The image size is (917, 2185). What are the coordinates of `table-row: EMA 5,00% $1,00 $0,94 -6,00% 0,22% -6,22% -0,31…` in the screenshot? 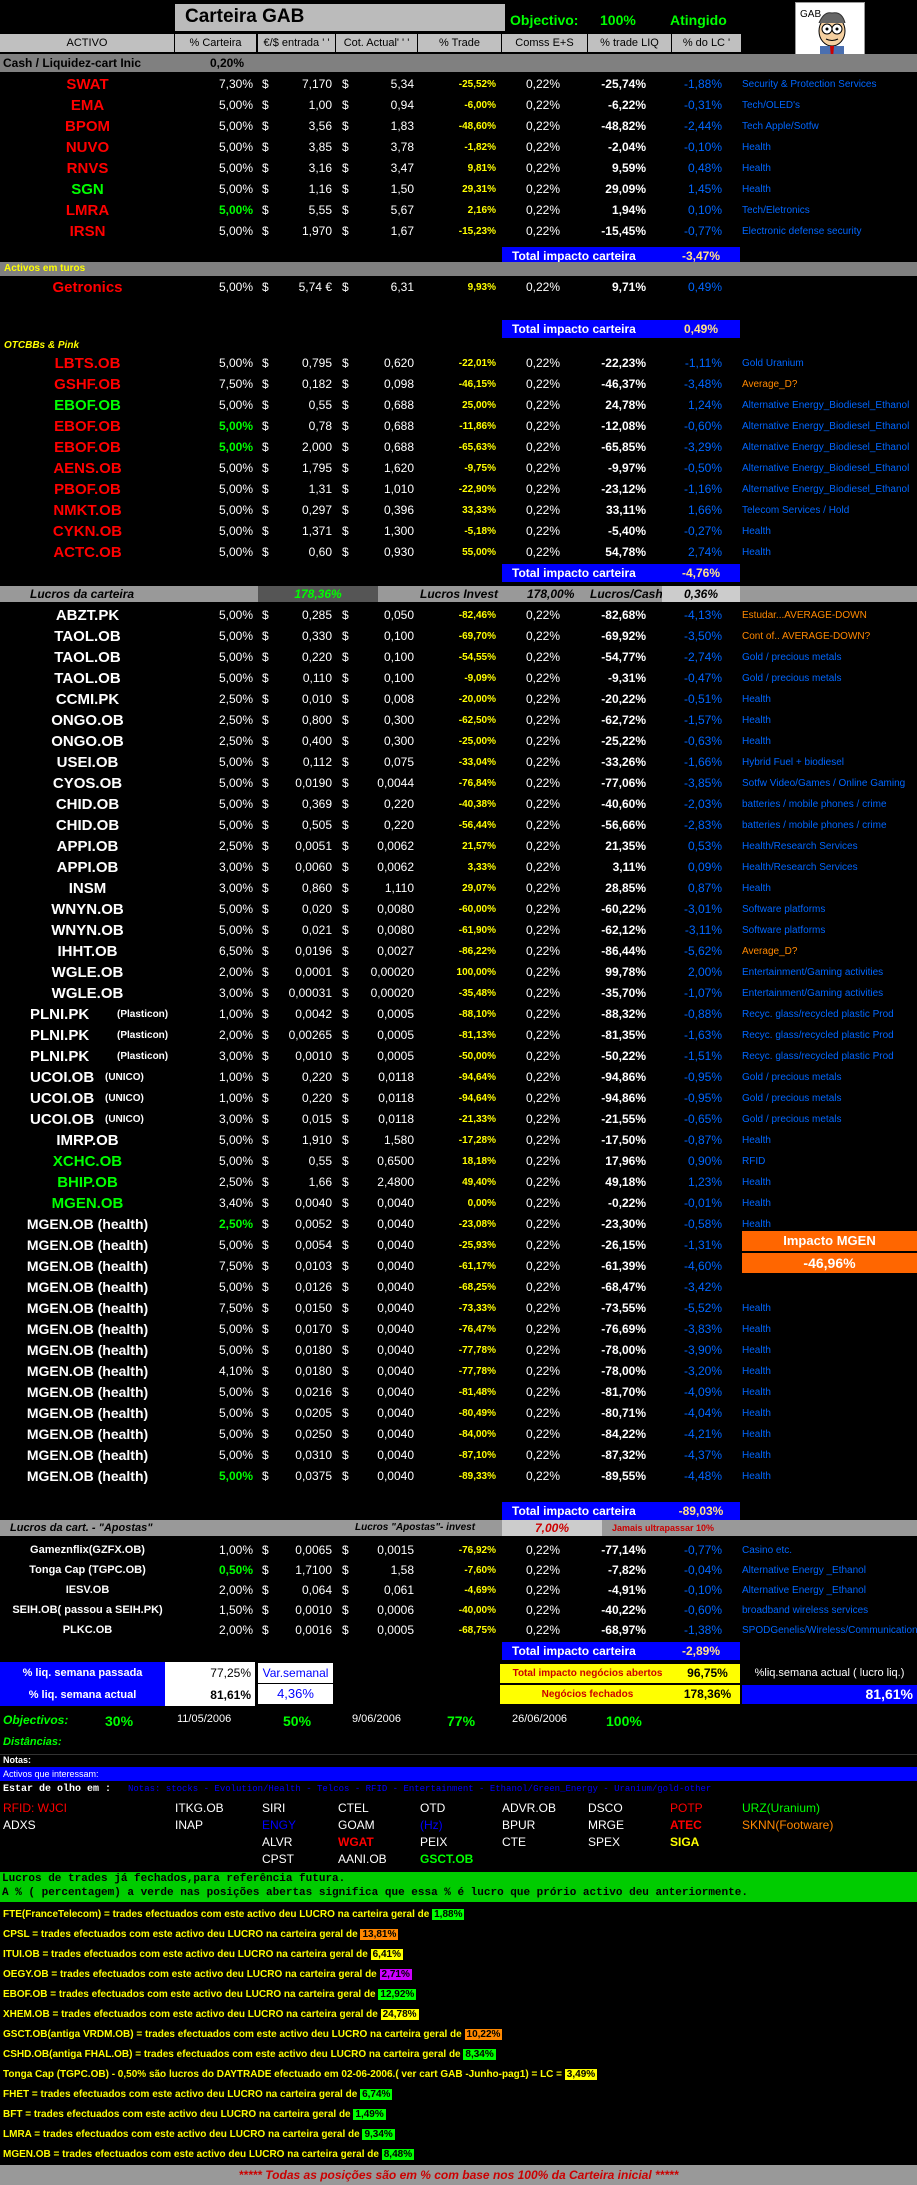 It's located at (458, 105).